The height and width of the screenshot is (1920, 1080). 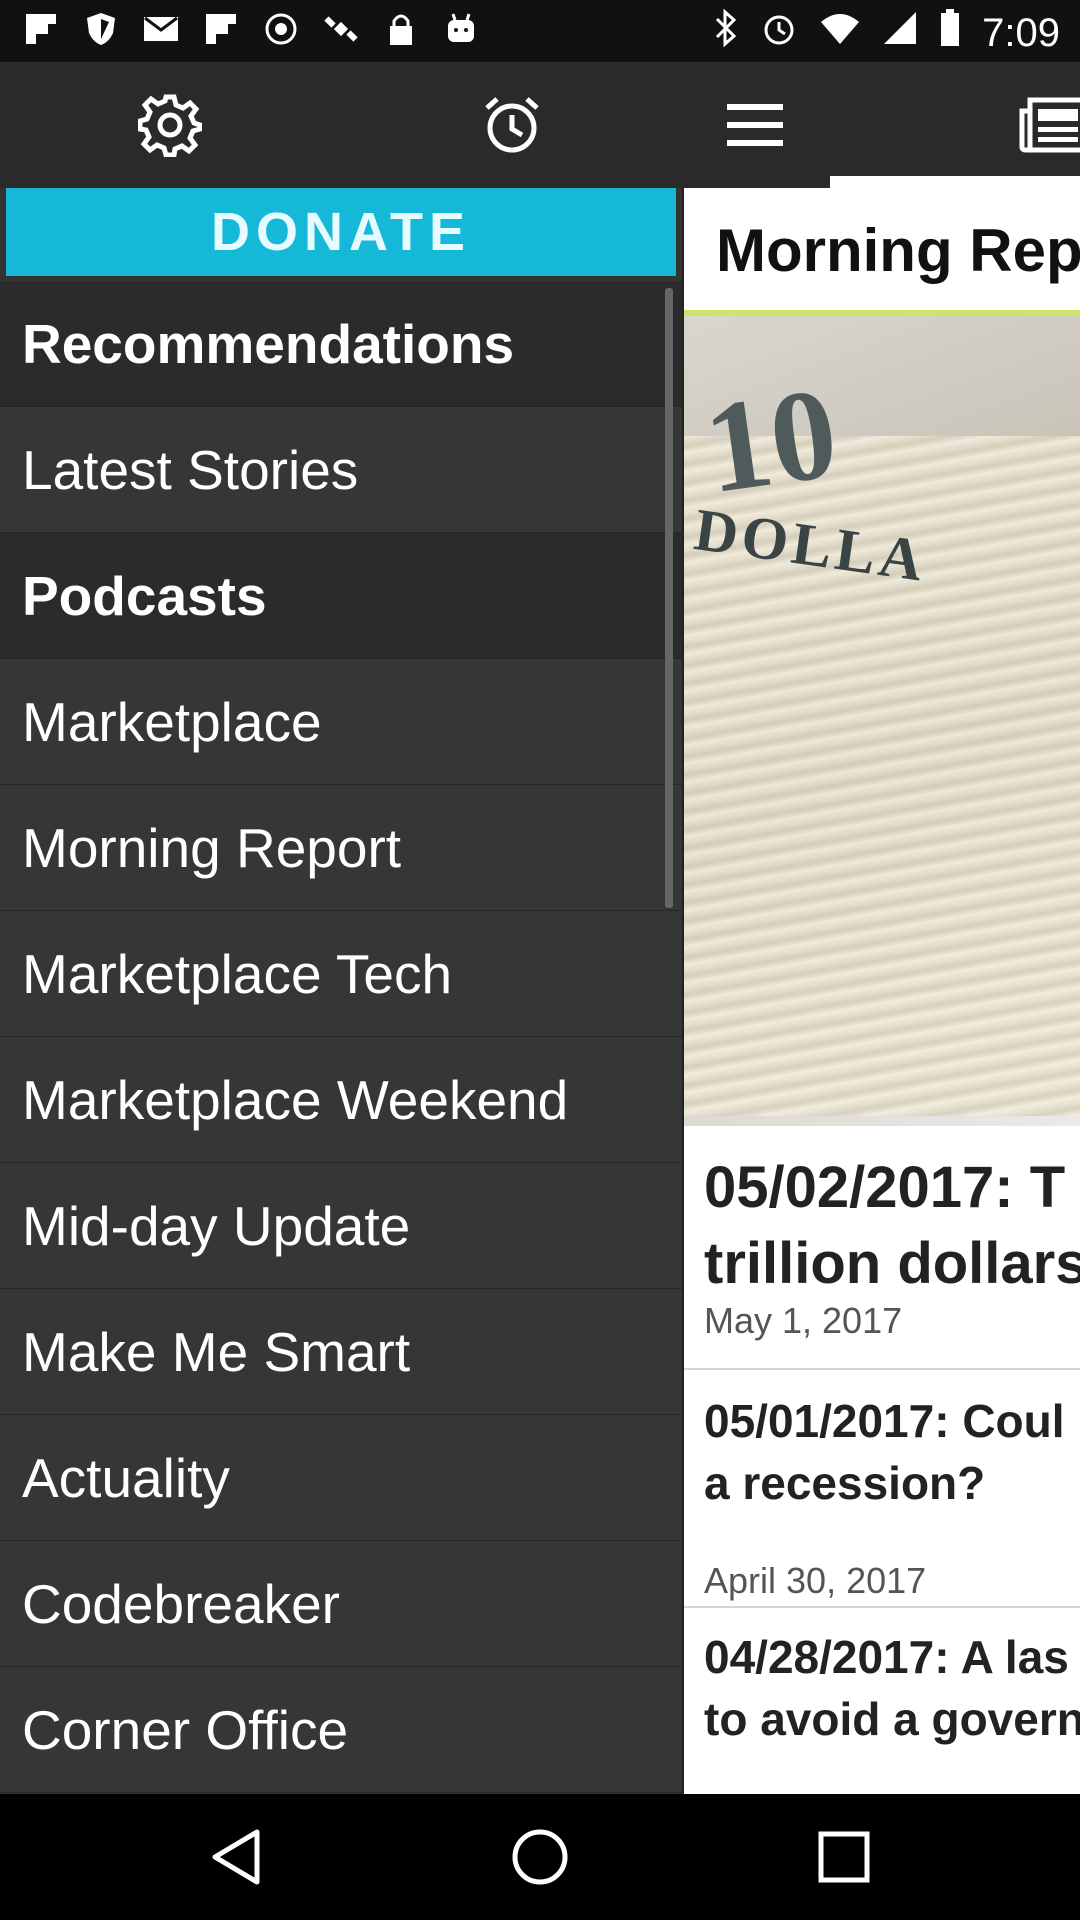 What do you see at coordinates (401, 29) in the screenshot?
I see `lock-icon` at bounding box center [401, 29].